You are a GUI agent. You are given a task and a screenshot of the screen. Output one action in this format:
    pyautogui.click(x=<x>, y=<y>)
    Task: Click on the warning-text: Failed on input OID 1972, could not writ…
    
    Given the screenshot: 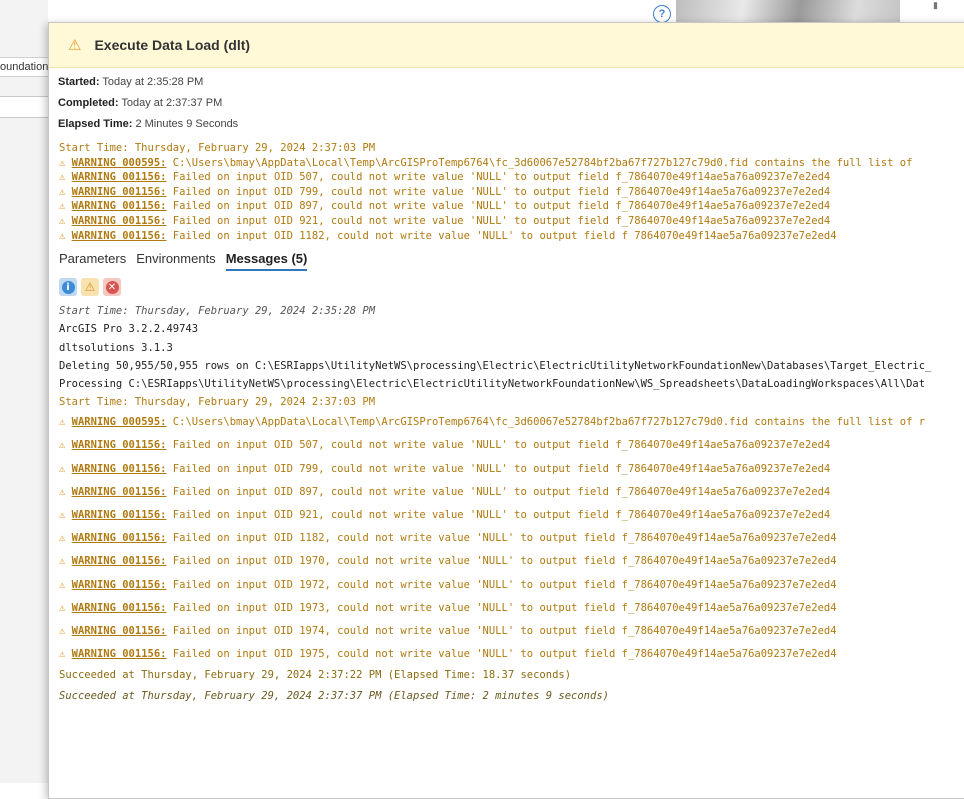 What is the action you would take?
    pyautogui.click(x=501, y=584)
    